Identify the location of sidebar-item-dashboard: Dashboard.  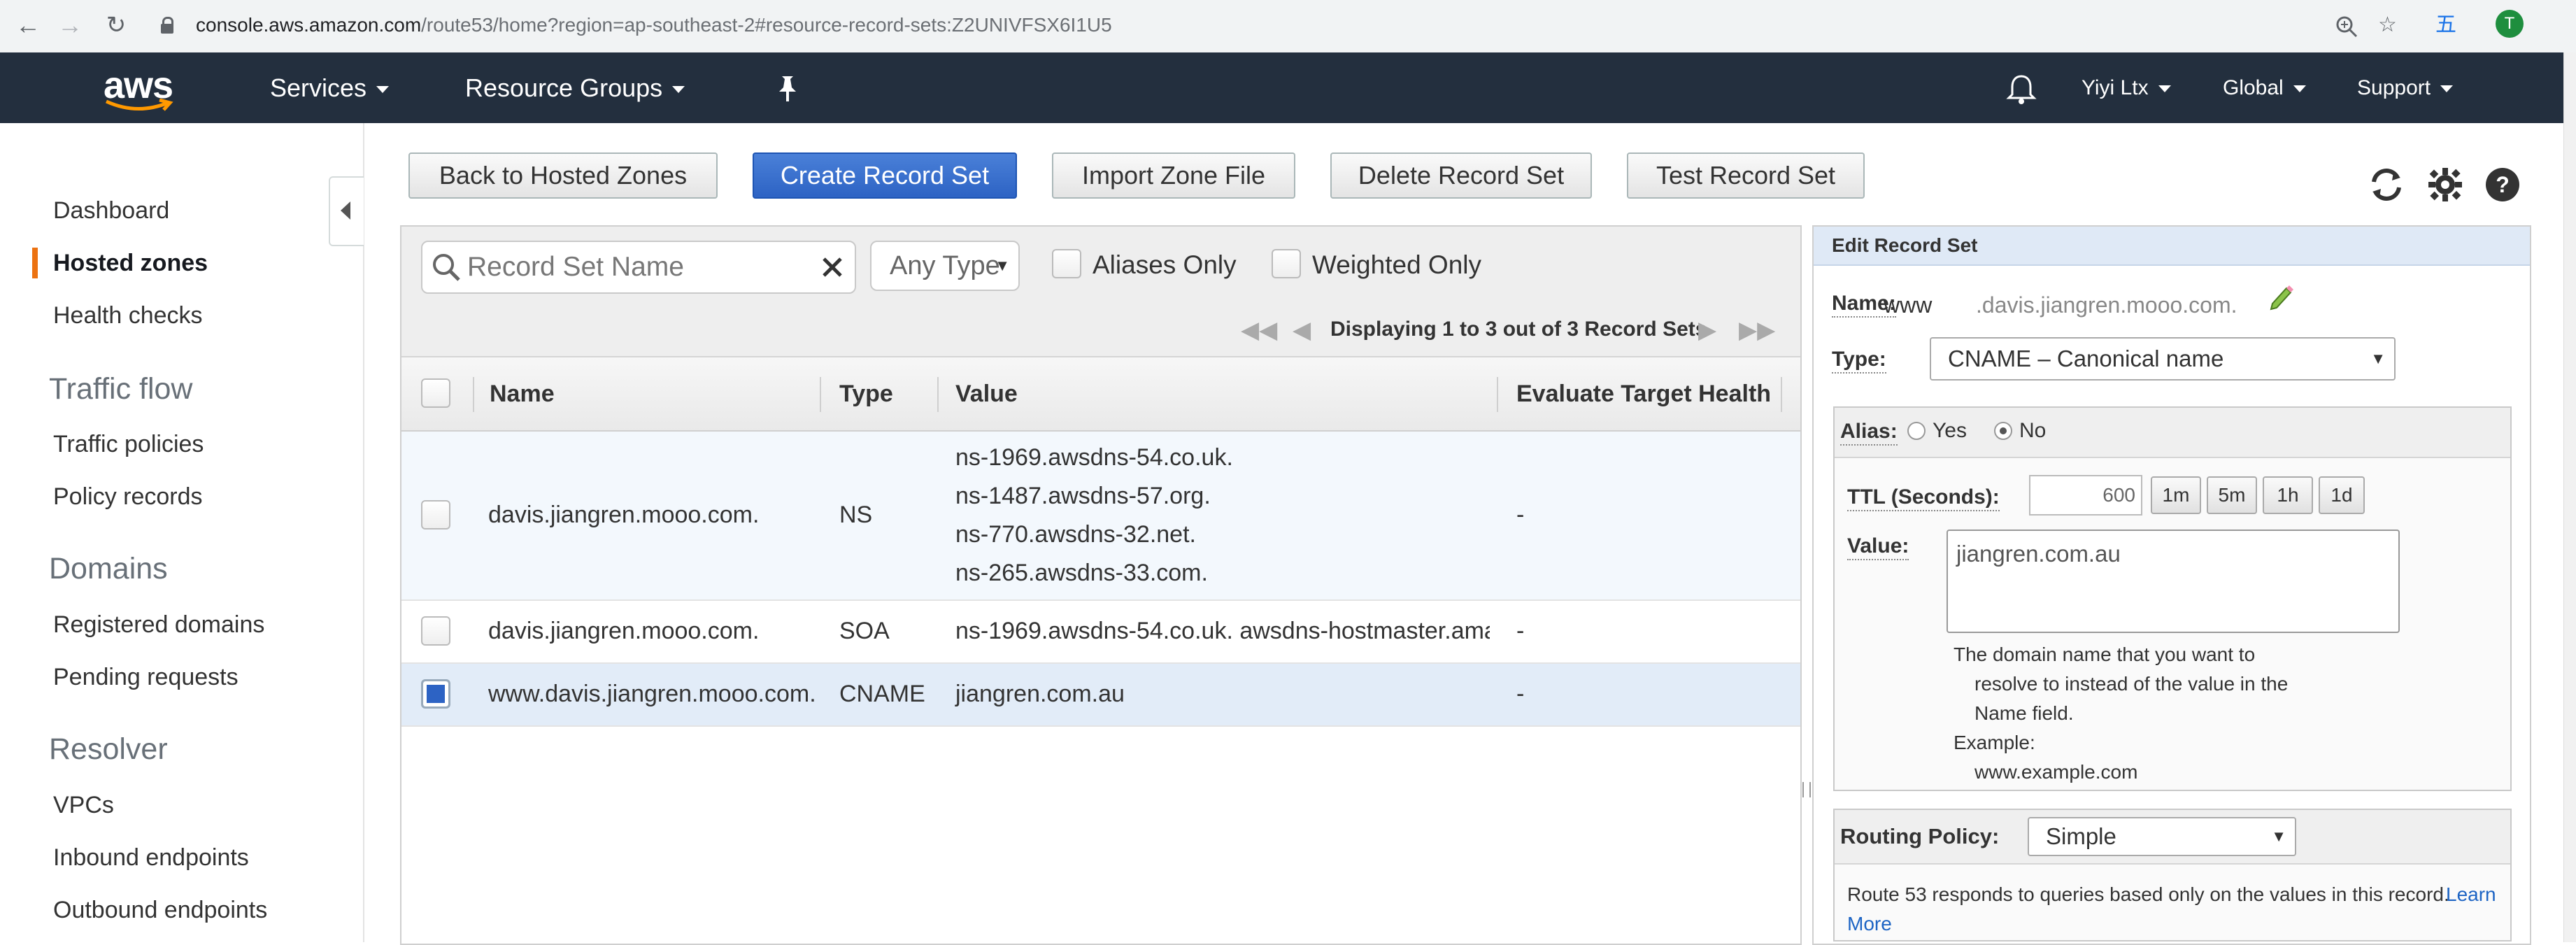
(111, 211).